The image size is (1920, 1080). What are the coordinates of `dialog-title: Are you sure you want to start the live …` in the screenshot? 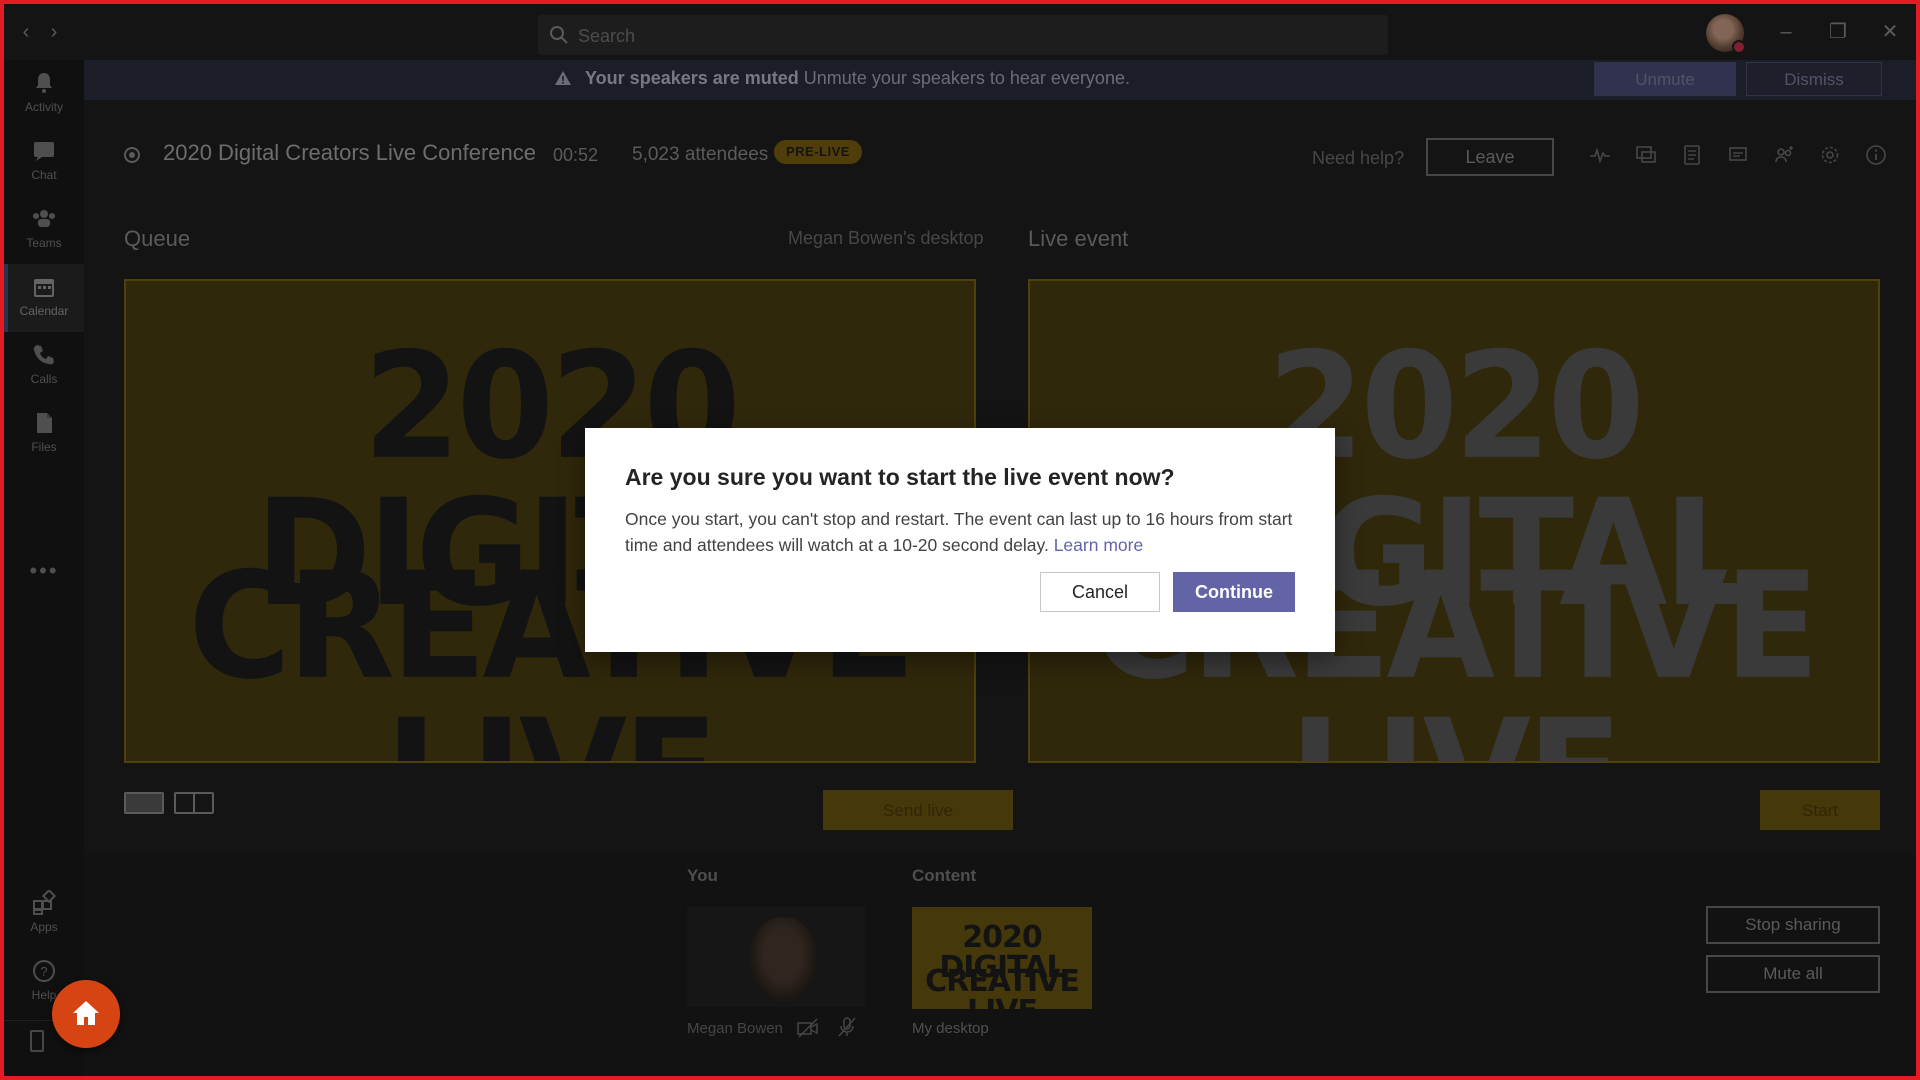 It's located at (900, 477).